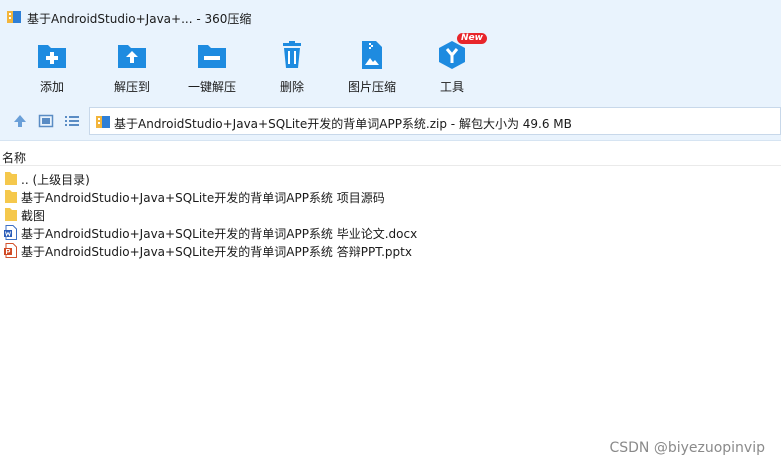  Describe the element at coordinates (14, 158) in the screenshot. I see `name-column-label: 名称` at that location.